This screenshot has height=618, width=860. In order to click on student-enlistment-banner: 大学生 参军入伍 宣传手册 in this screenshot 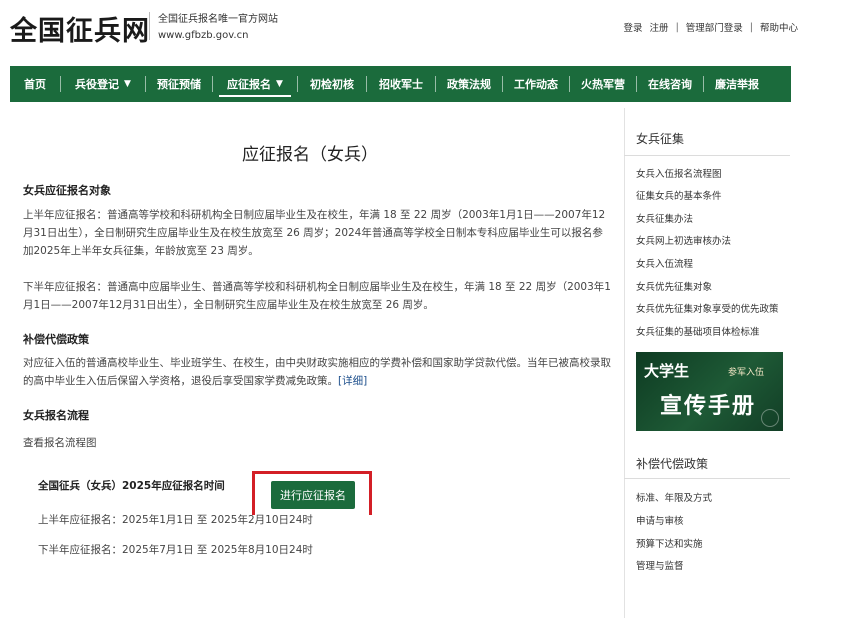, I will do `click(709, 391)`.